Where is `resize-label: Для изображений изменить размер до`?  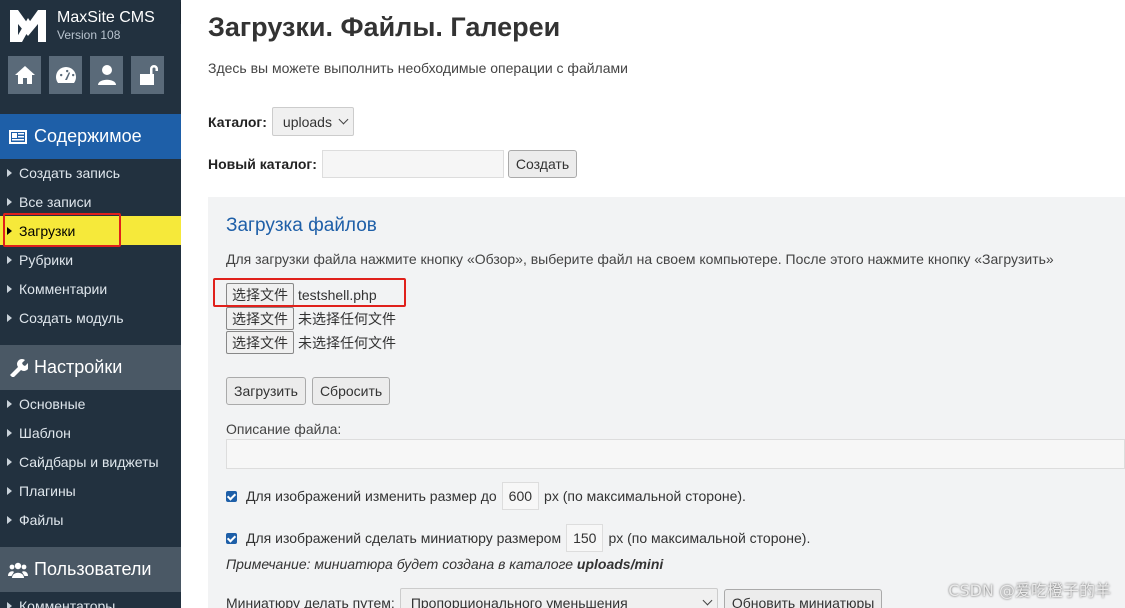 resize-label: Для изображений изменить размер до is located at coordinates (371, 496).